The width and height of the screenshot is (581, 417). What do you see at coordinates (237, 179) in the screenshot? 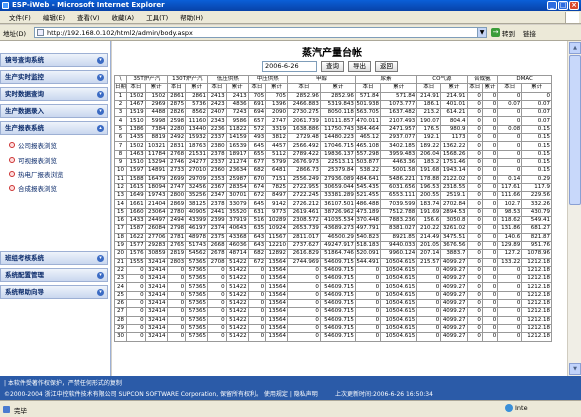
I see `table-cell: 25987` at bounding box center [237, 179].